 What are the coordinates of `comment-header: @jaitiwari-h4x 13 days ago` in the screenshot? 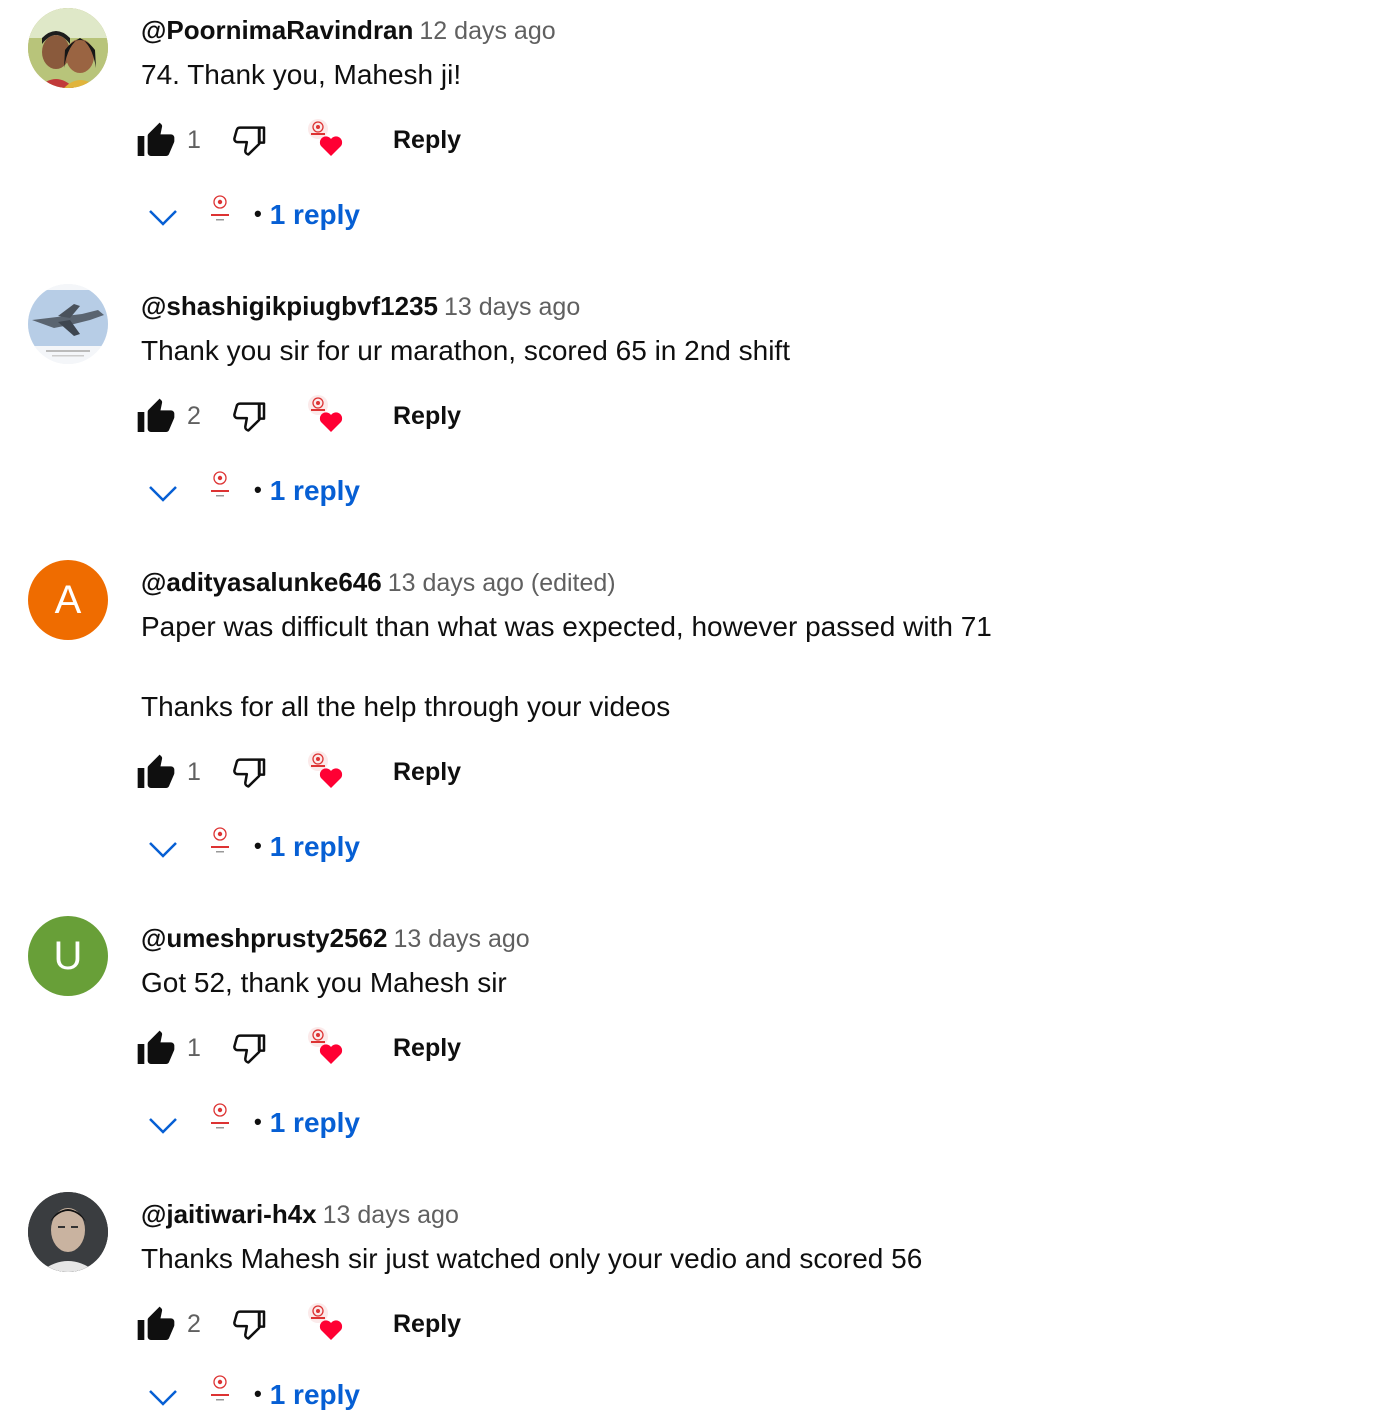 It's located at (300, 1216).